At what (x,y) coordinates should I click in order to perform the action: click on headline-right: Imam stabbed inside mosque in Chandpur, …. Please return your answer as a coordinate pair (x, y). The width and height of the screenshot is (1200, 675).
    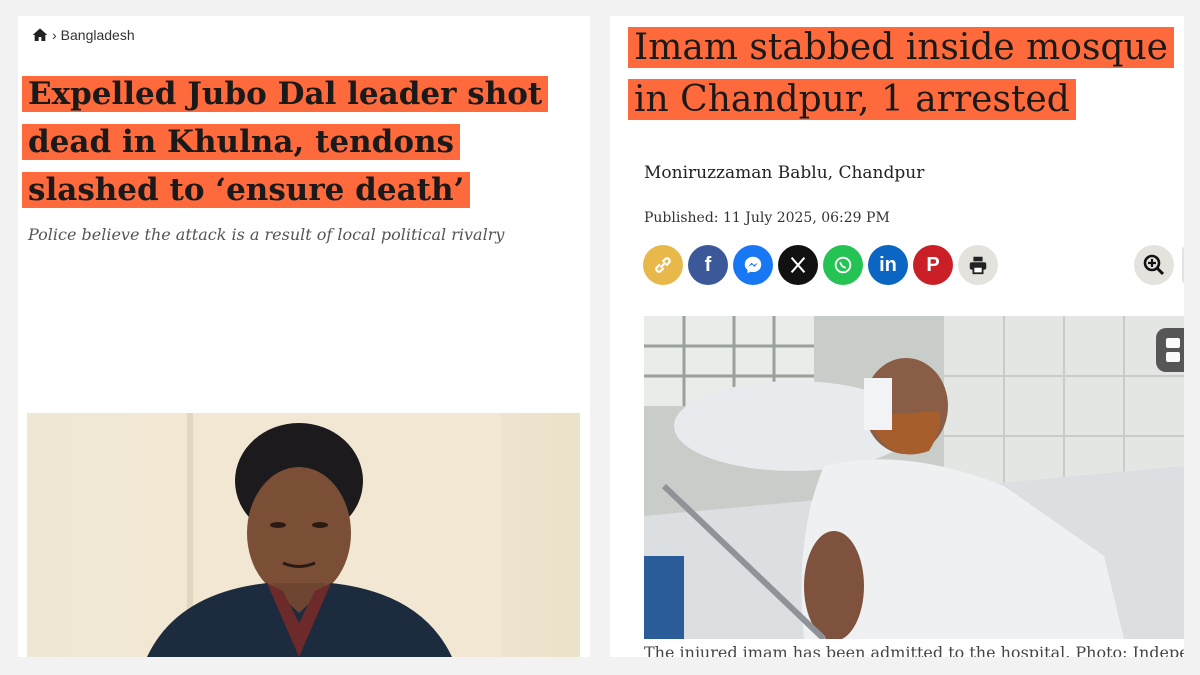
    Looking at the image, I should click on (906, 74).